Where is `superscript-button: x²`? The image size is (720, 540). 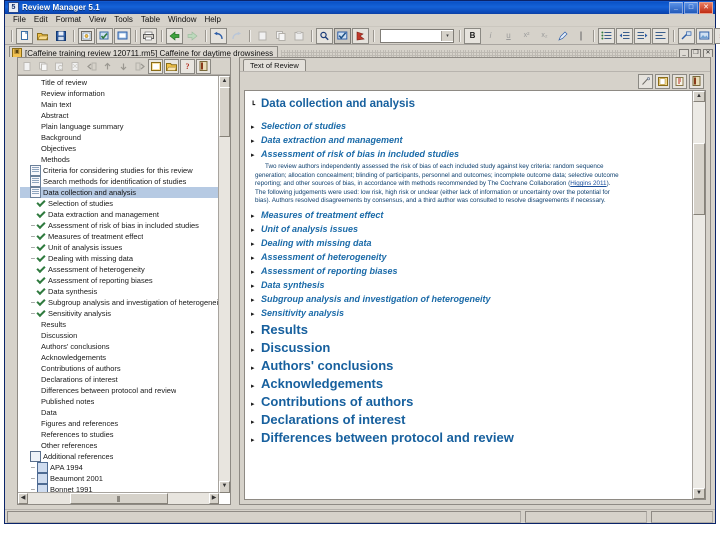
superscript-button: x² is located at coordinates (526, 36).